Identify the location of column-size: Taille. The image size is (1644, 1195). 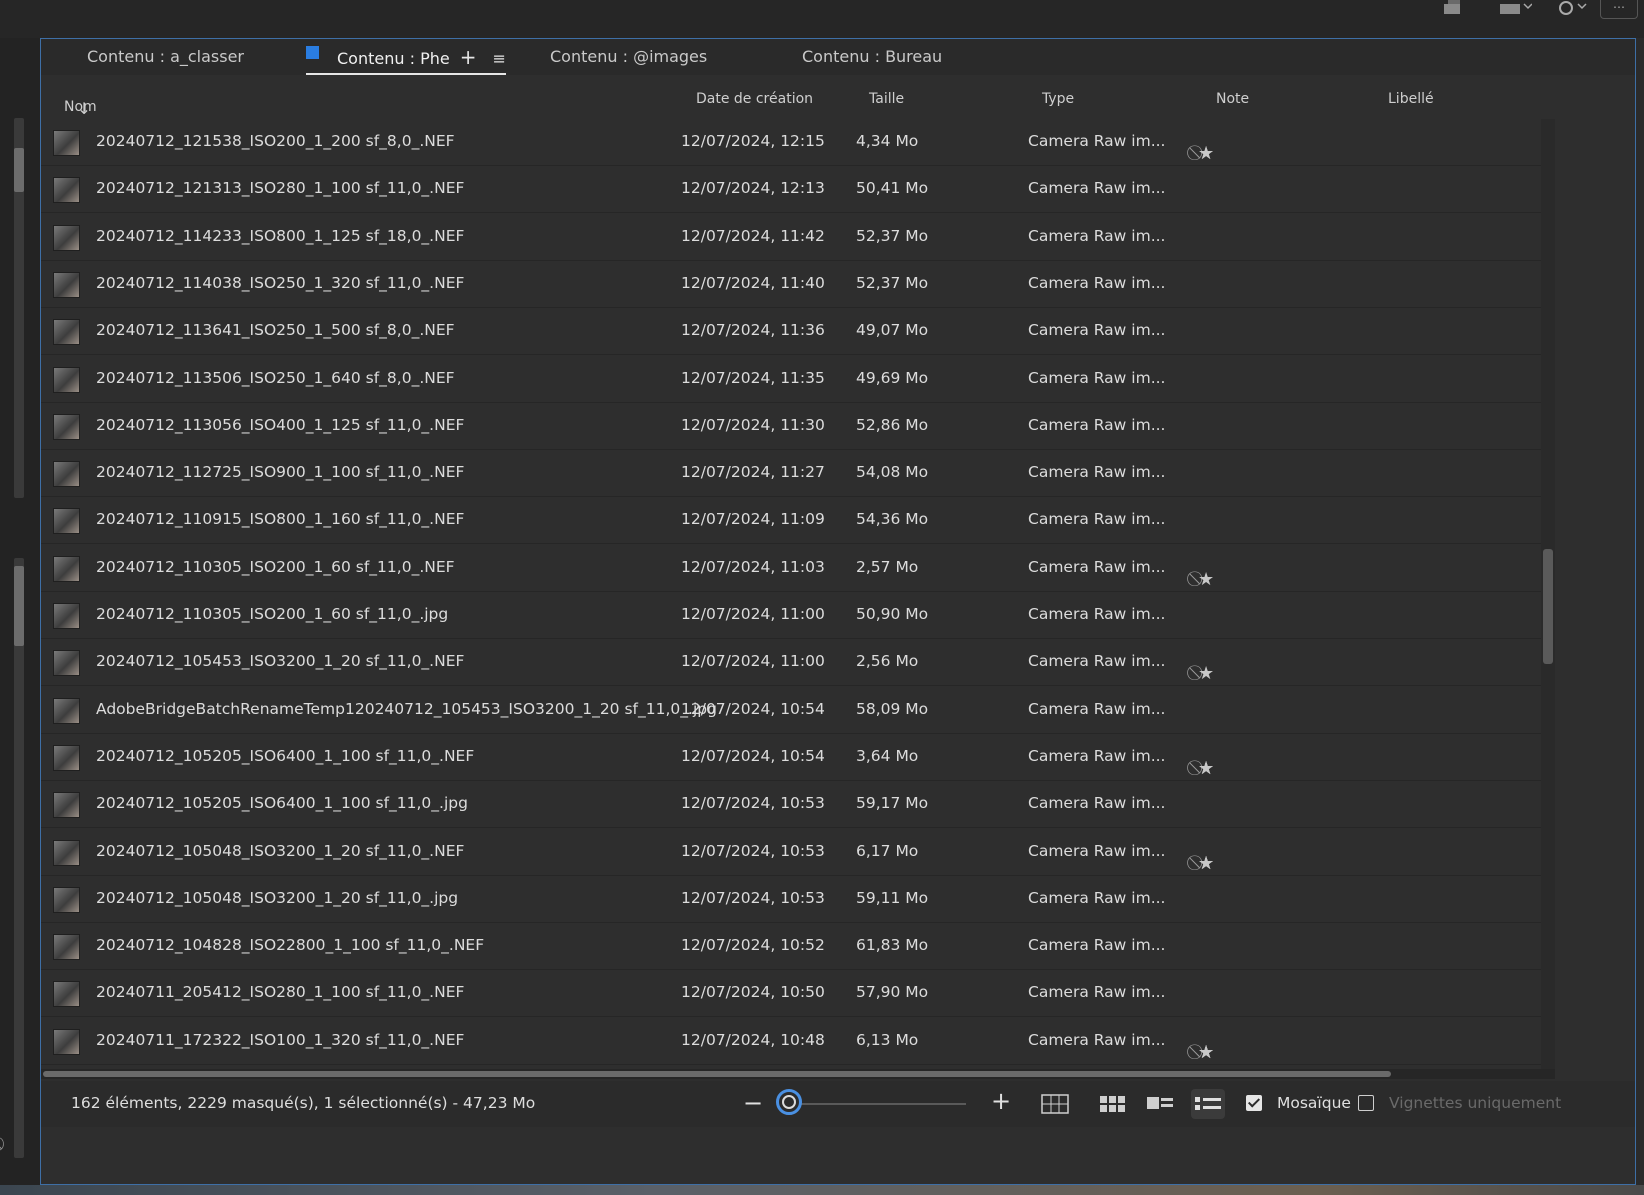
(886, 99).